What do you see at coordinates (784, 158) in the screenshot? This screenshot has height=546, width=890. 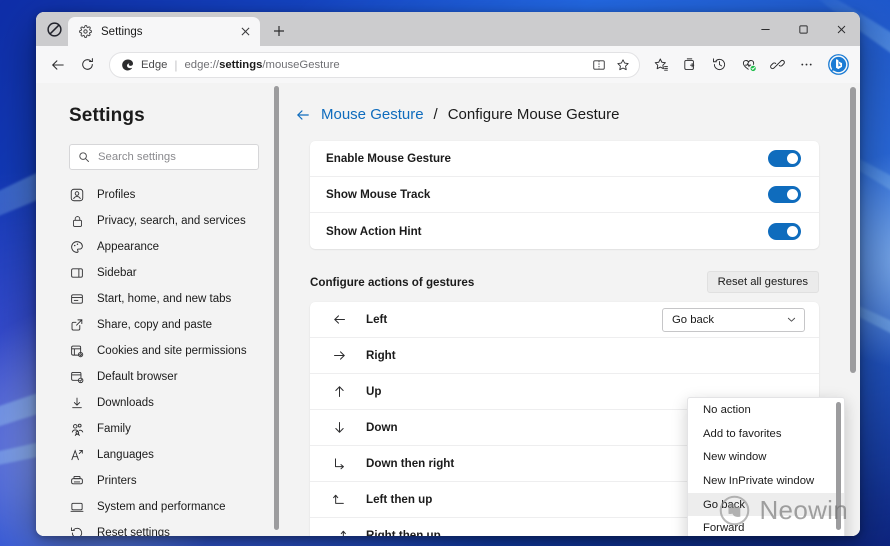 I see `toggle-enable-mouse-gesture` at bounding box center [784, 158].